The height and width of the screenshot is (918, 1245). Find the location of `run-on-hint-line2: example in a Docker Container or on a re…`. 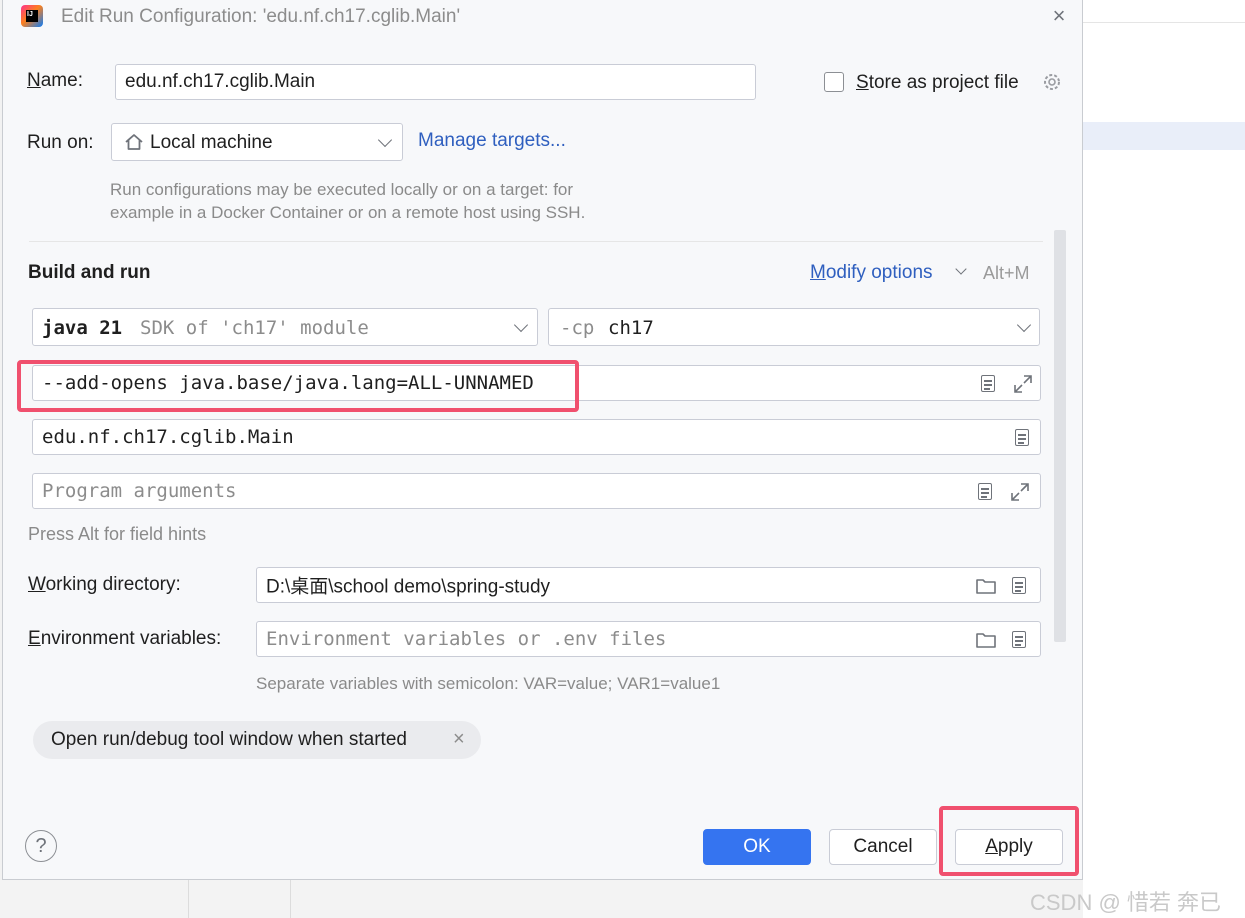

run-on-hint-line2: example in a Docker Container or on a re… is located at coordinates (348, 212).